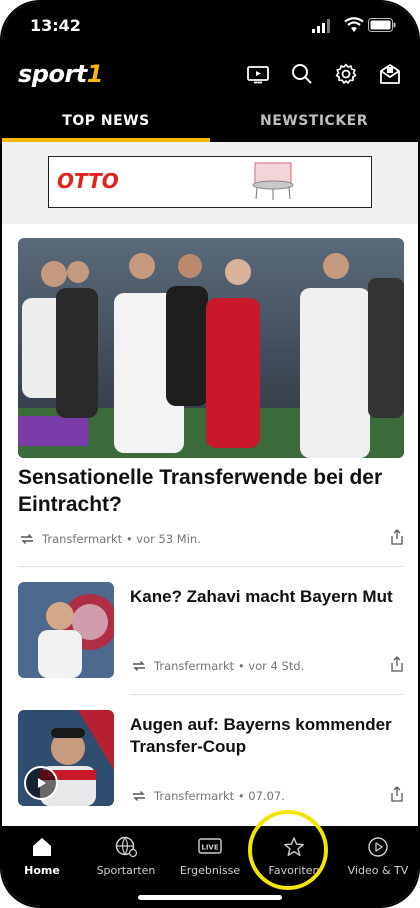 The image size is (420, 908). What do you see at coordinates (42, 862) in the screenshot?
I see `nav-home: Home` at bounding box center [42, 862].